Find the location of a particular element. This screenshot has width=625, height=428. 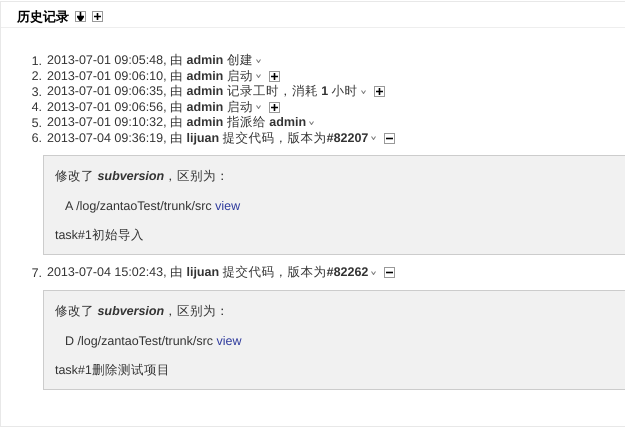

list-number: 4. is located at coordinates (36, 107).